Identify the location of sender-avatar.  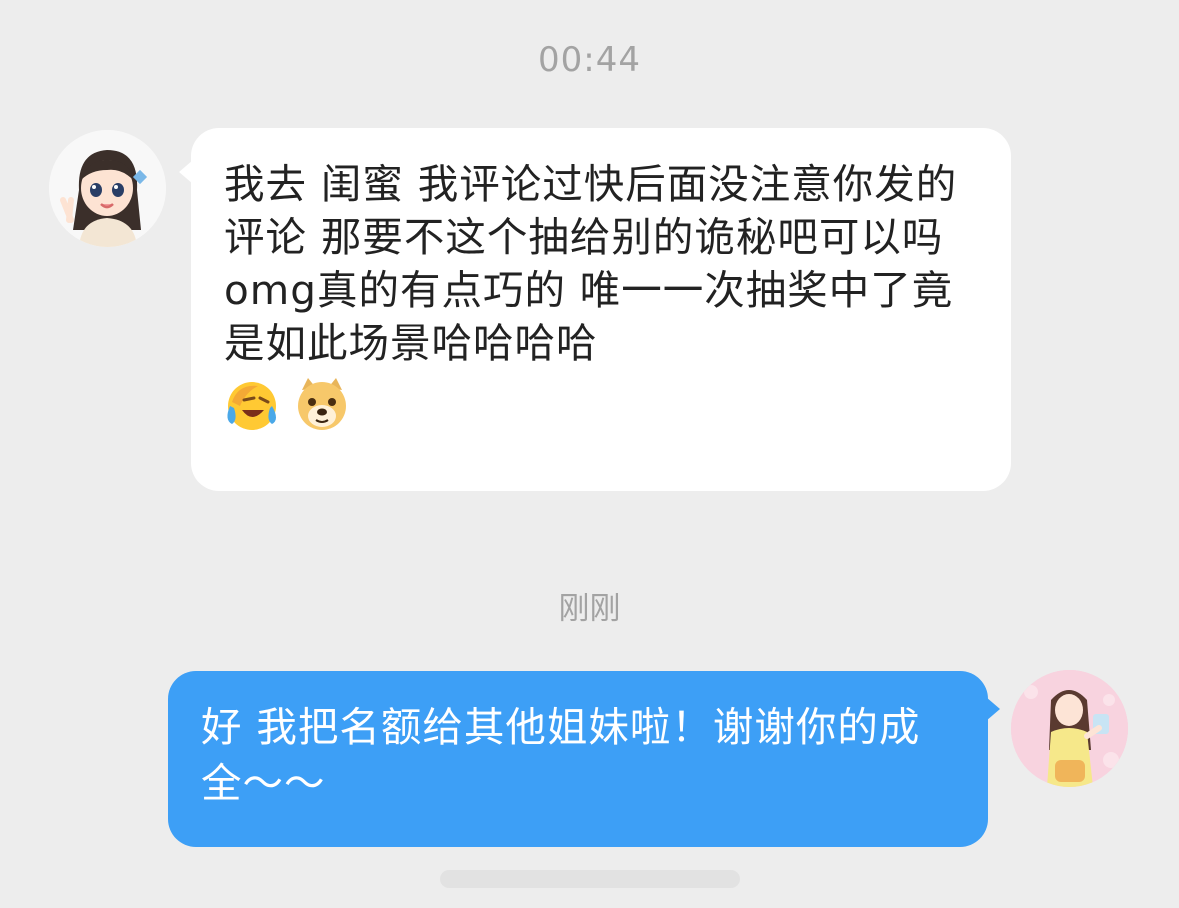
(107, 188).